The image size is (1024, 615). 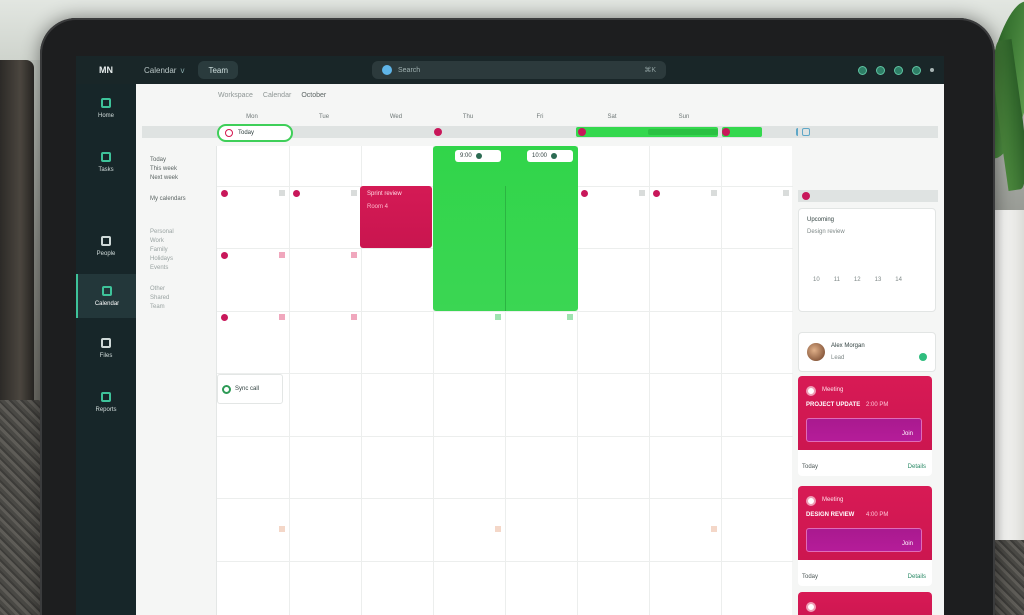 I want to click on workspace-button: Team, so click(x=218, y=70).